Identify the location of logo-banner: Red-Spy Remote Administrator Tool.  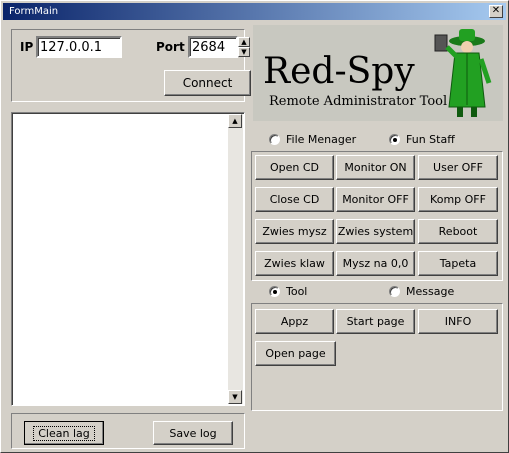
(378, 73).